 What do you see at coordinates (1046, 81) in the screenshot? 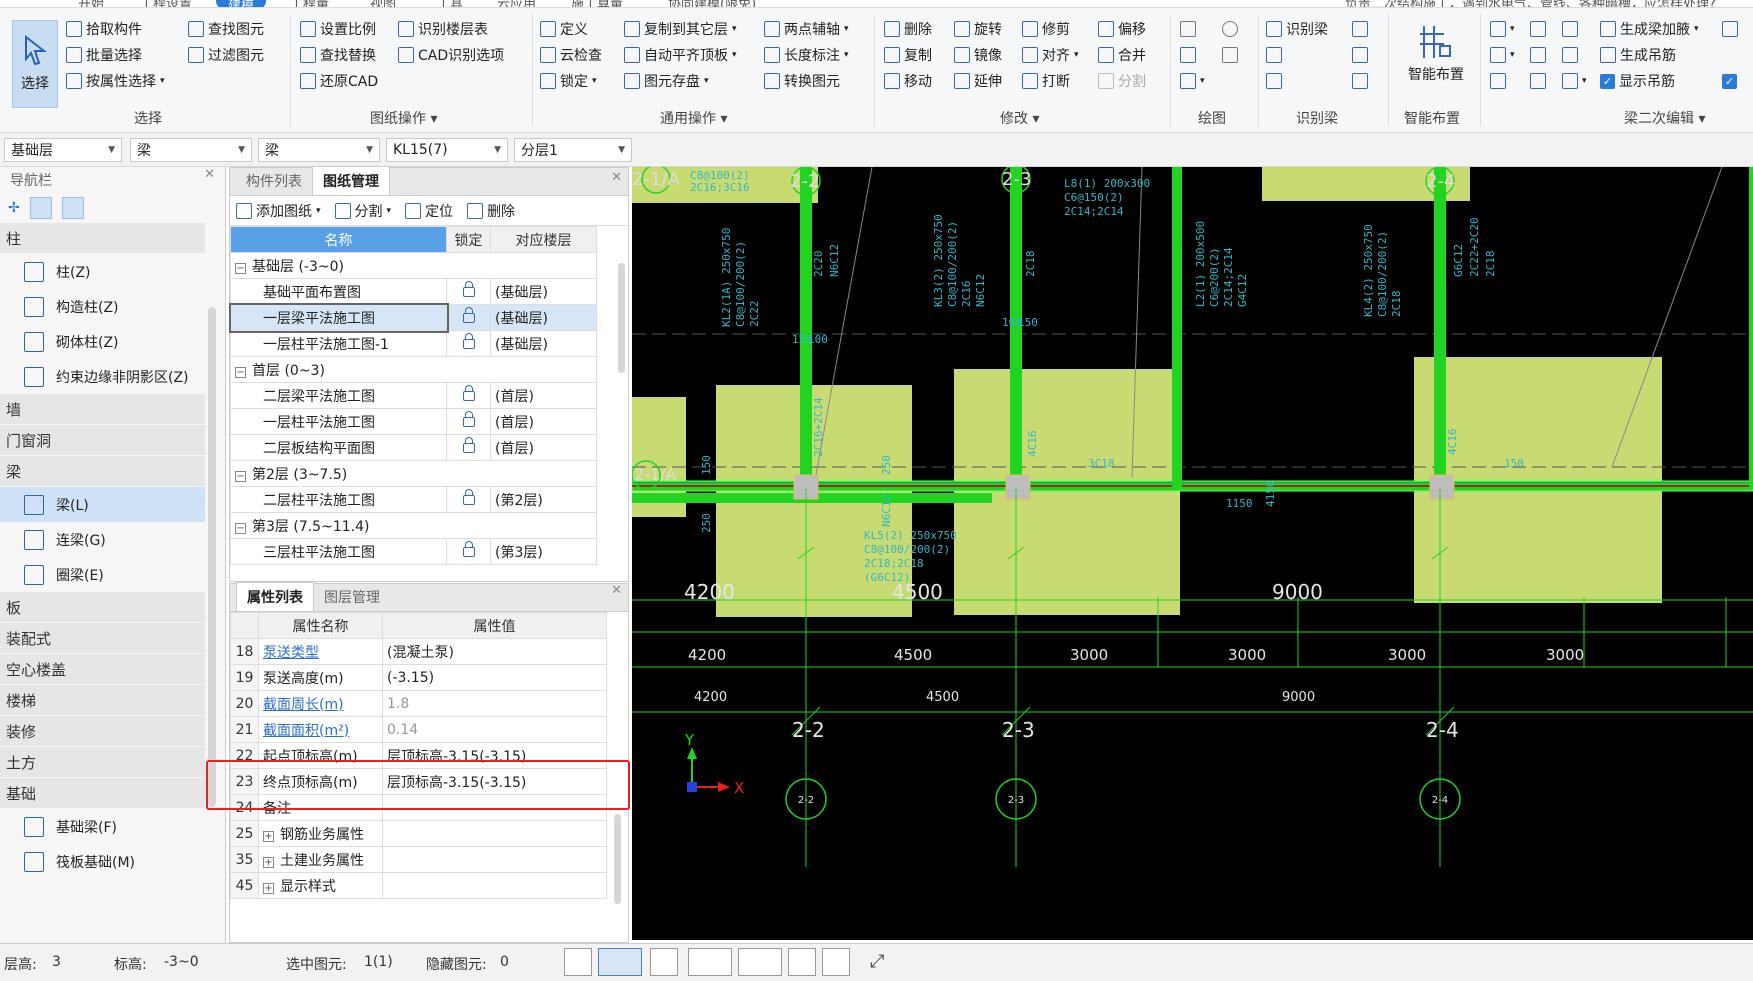
I see `break-button: 打断` at bounding box center [1046, 81].